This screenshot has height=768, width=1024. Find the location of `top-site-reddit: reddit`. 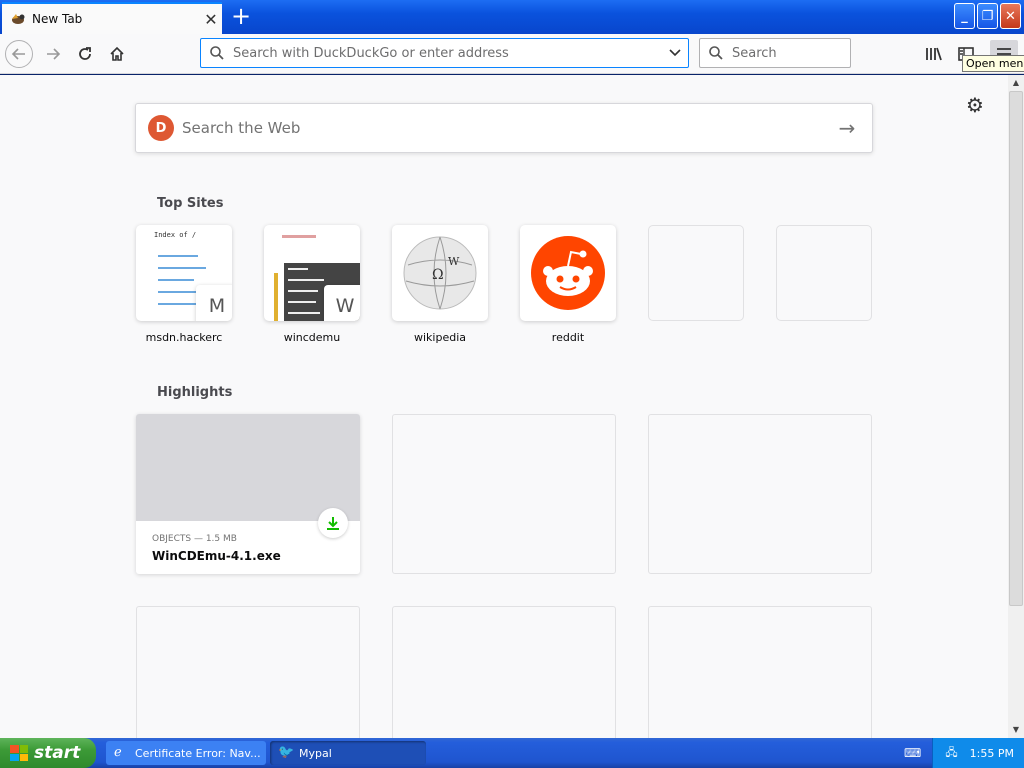

top-site-reddit: reddit is located at coordinates (568, 284).